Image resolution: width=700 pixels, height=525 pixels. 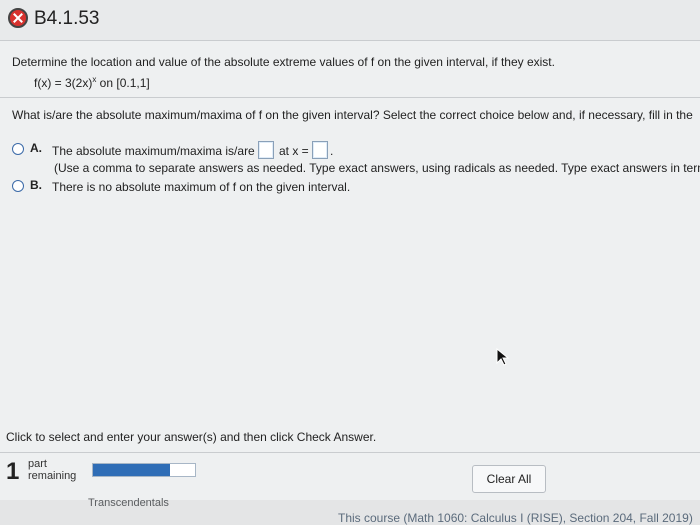 What do you see at coordinates (67, 18) in the screenshot?
I see `problem-id: B4.1.53` at bounding box center [67, 18].